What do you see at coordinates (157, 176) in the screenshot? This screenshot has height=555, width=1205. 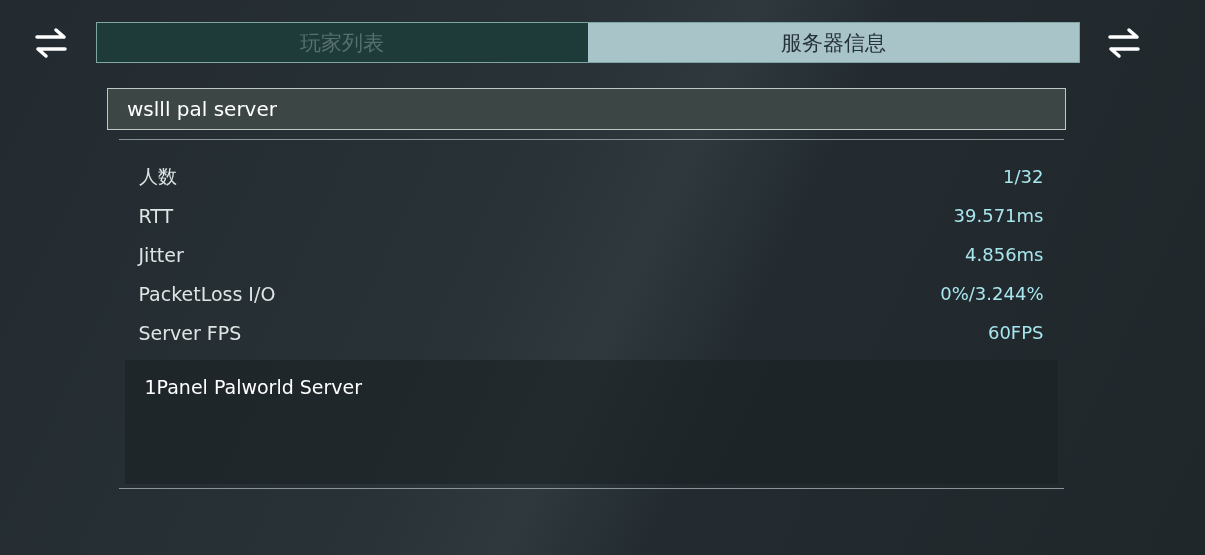 I see `stat-label: 人数` at bounding box center [157, 176].